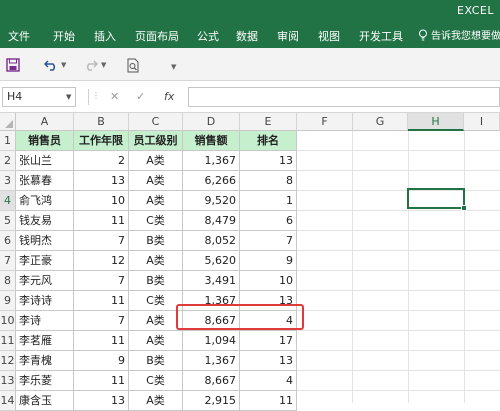 Image resolution: width=500 pixels, height=411 pixels. I want to click on row-header-8: 8, so click(8, 281).